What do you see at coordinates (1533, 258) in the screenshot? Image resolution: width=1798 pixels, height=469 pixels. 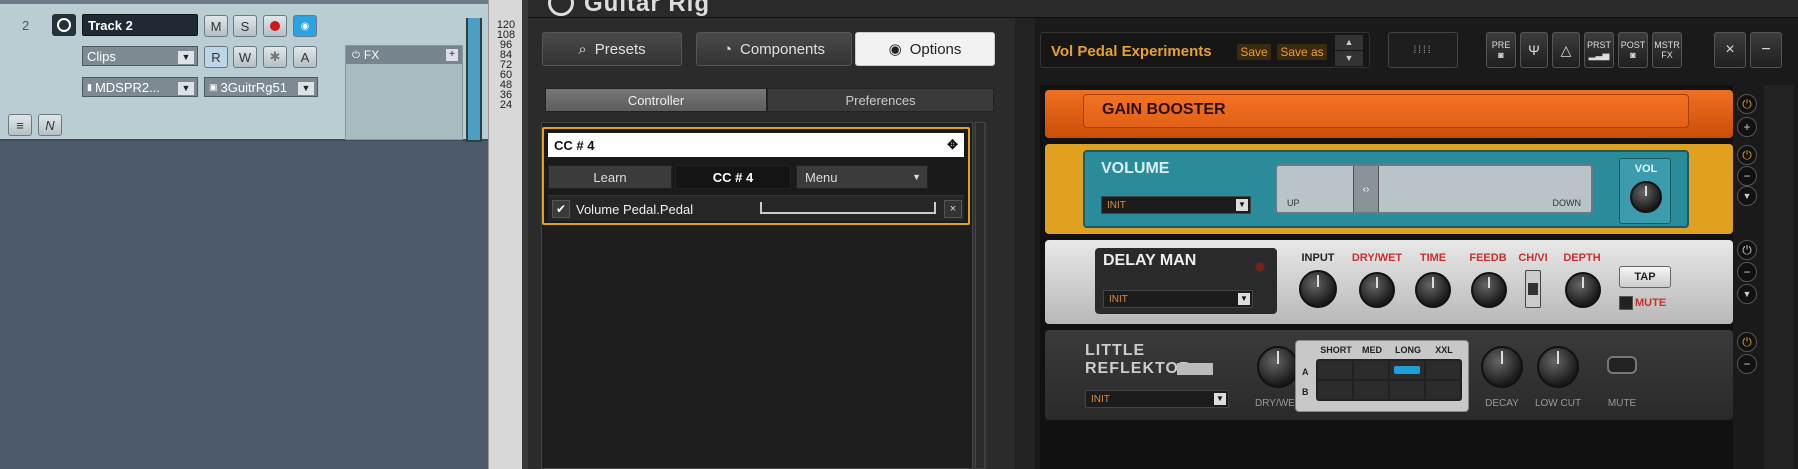 I see `chvi-label: CH/VI` at bounding box center [1533, 258].